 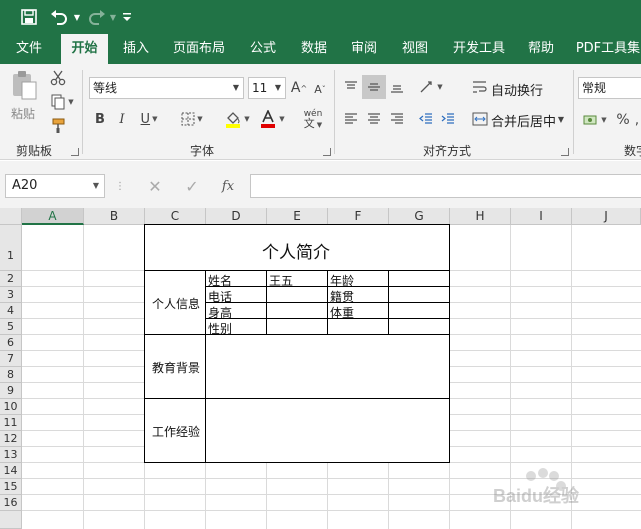 What do you see at coordinates (397, 119) in the screenshot?
I see `align-right-icon` at bounding box center [397, 119].